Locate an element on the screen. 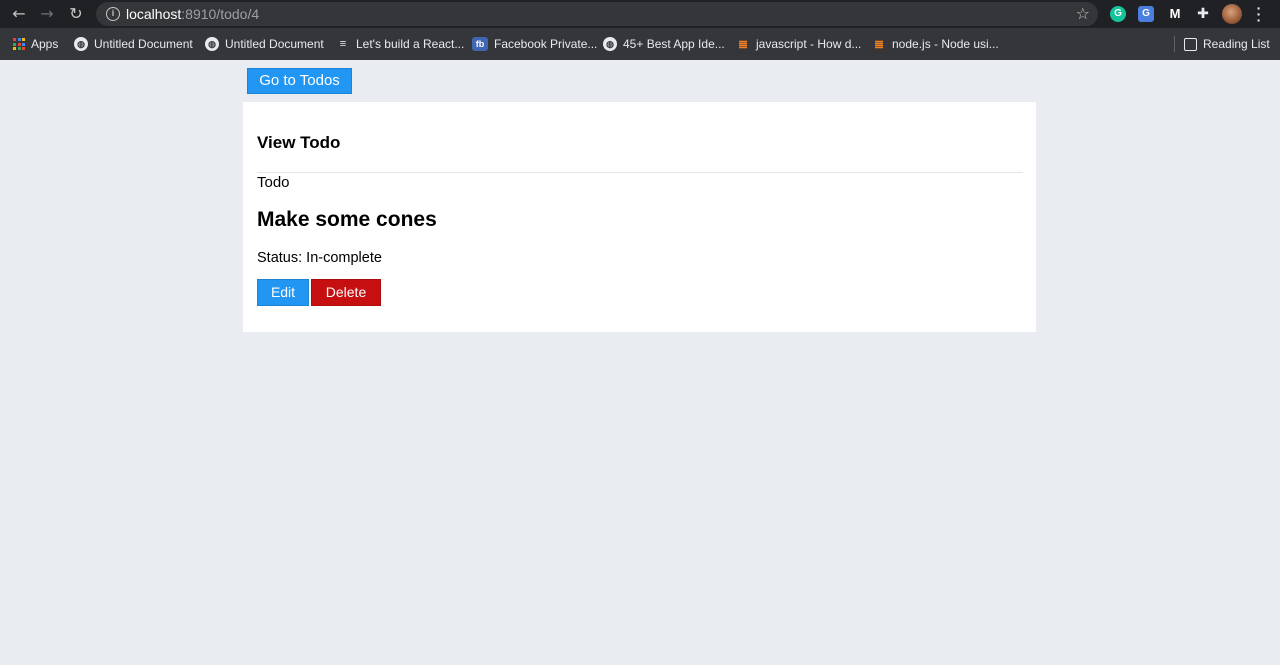  kebab-menu-icon: · · · is located at coordinates (1259, 14).